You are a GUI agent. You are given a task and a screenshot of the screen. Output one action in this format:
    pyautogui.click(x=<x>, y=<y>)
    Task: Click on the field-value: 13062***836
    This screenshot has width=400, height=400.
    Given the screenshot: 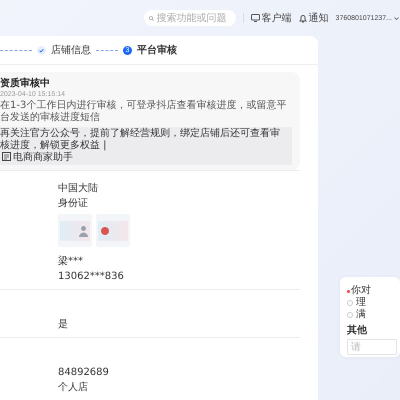 What is the action you would take?
    pyautogui.click(x=91, y=277)
    